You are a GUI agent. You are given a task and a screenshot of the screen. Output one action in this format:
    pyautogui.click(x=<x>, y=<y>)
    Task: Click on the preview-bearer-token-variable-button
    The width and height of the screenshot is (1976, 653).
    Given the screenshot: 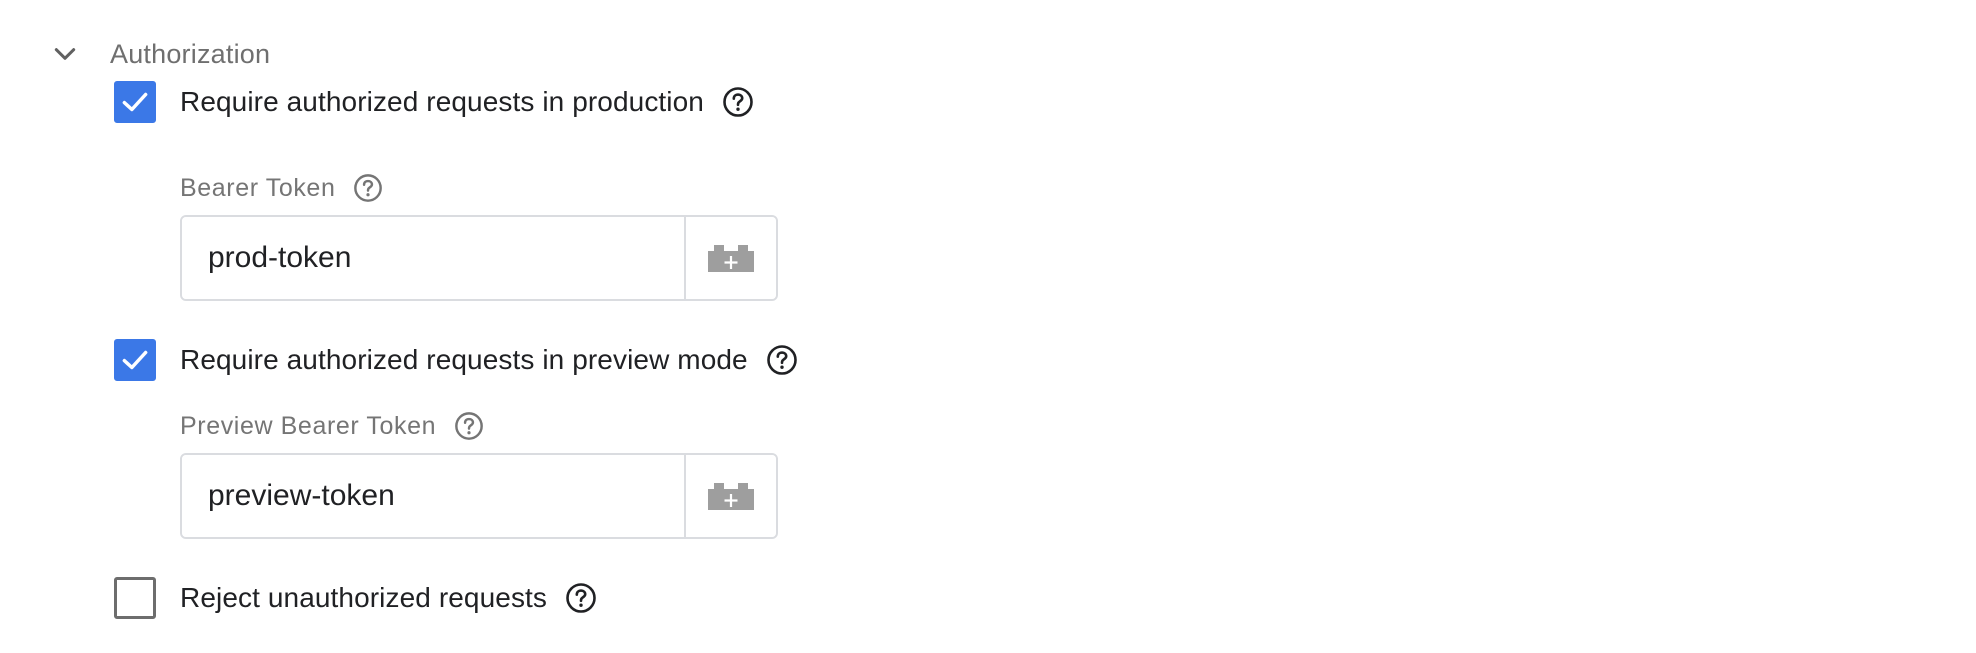 What is the action you would take?
    pyautogui.click(x=730, y=496)
    